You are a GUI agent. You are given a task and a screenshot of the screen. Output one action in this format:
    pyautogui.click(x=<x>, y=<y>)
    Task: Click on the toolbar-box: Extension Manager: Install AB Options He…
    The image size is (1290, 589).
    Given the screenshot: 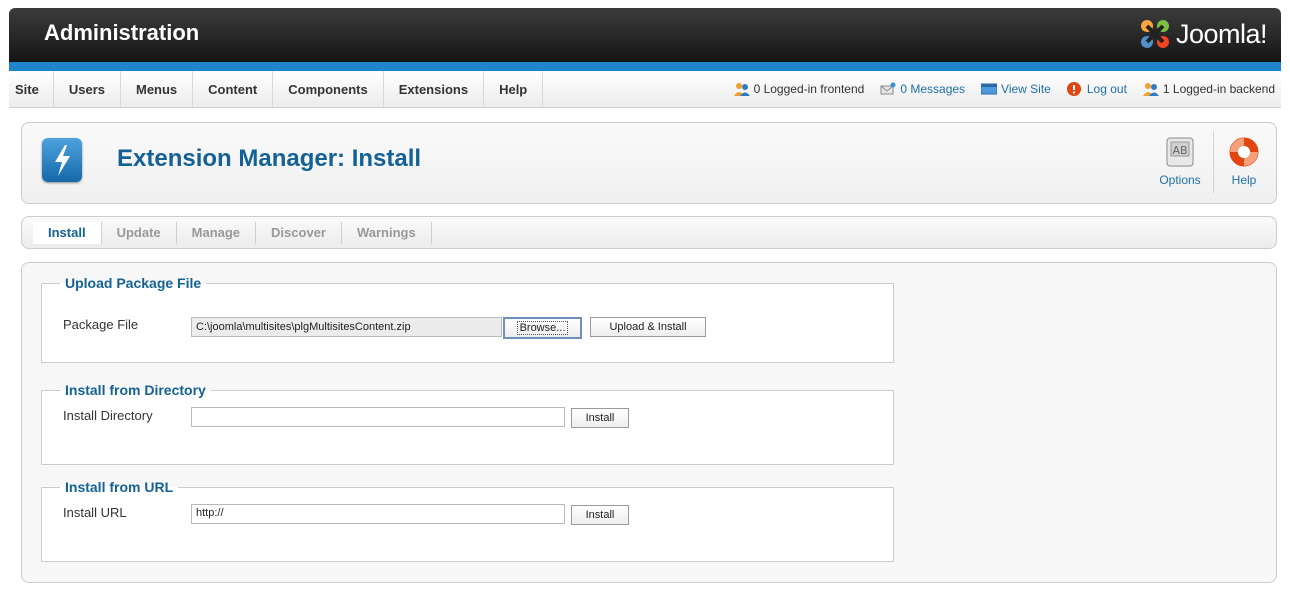 What is the action you would take?
    pyautogui.click(x=649, y=163)
    